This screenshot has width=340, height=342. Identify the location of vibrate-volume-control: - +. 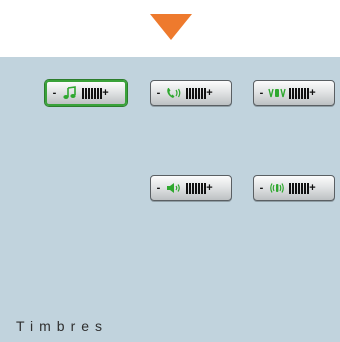
(294, 93).